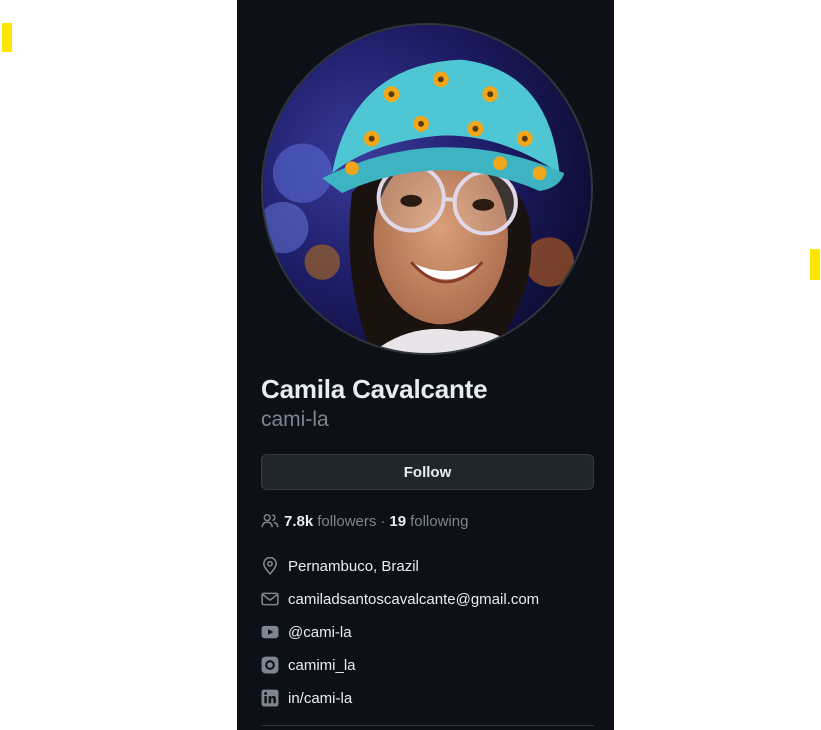  I want to click on following-count: 19, so click(398, 521).